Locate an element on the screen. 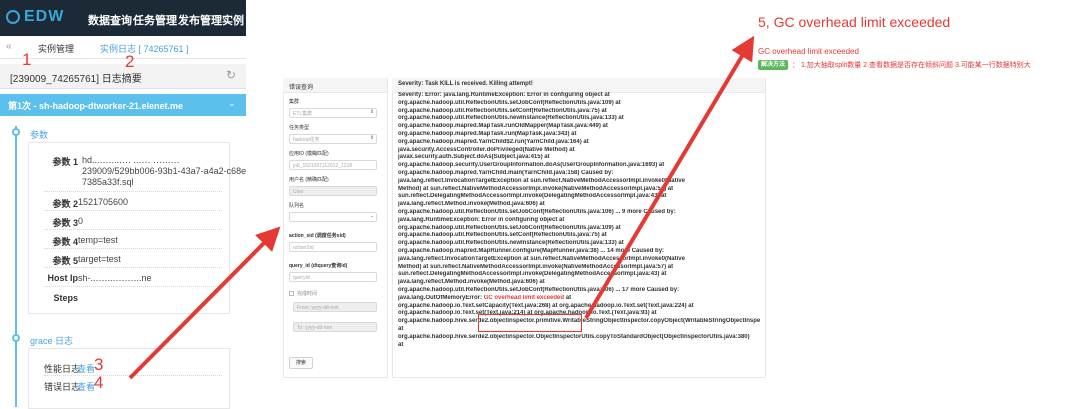 This screenshot has width=1080, height=409. arrow-to-query-panel is located at coordinates (204, 303).